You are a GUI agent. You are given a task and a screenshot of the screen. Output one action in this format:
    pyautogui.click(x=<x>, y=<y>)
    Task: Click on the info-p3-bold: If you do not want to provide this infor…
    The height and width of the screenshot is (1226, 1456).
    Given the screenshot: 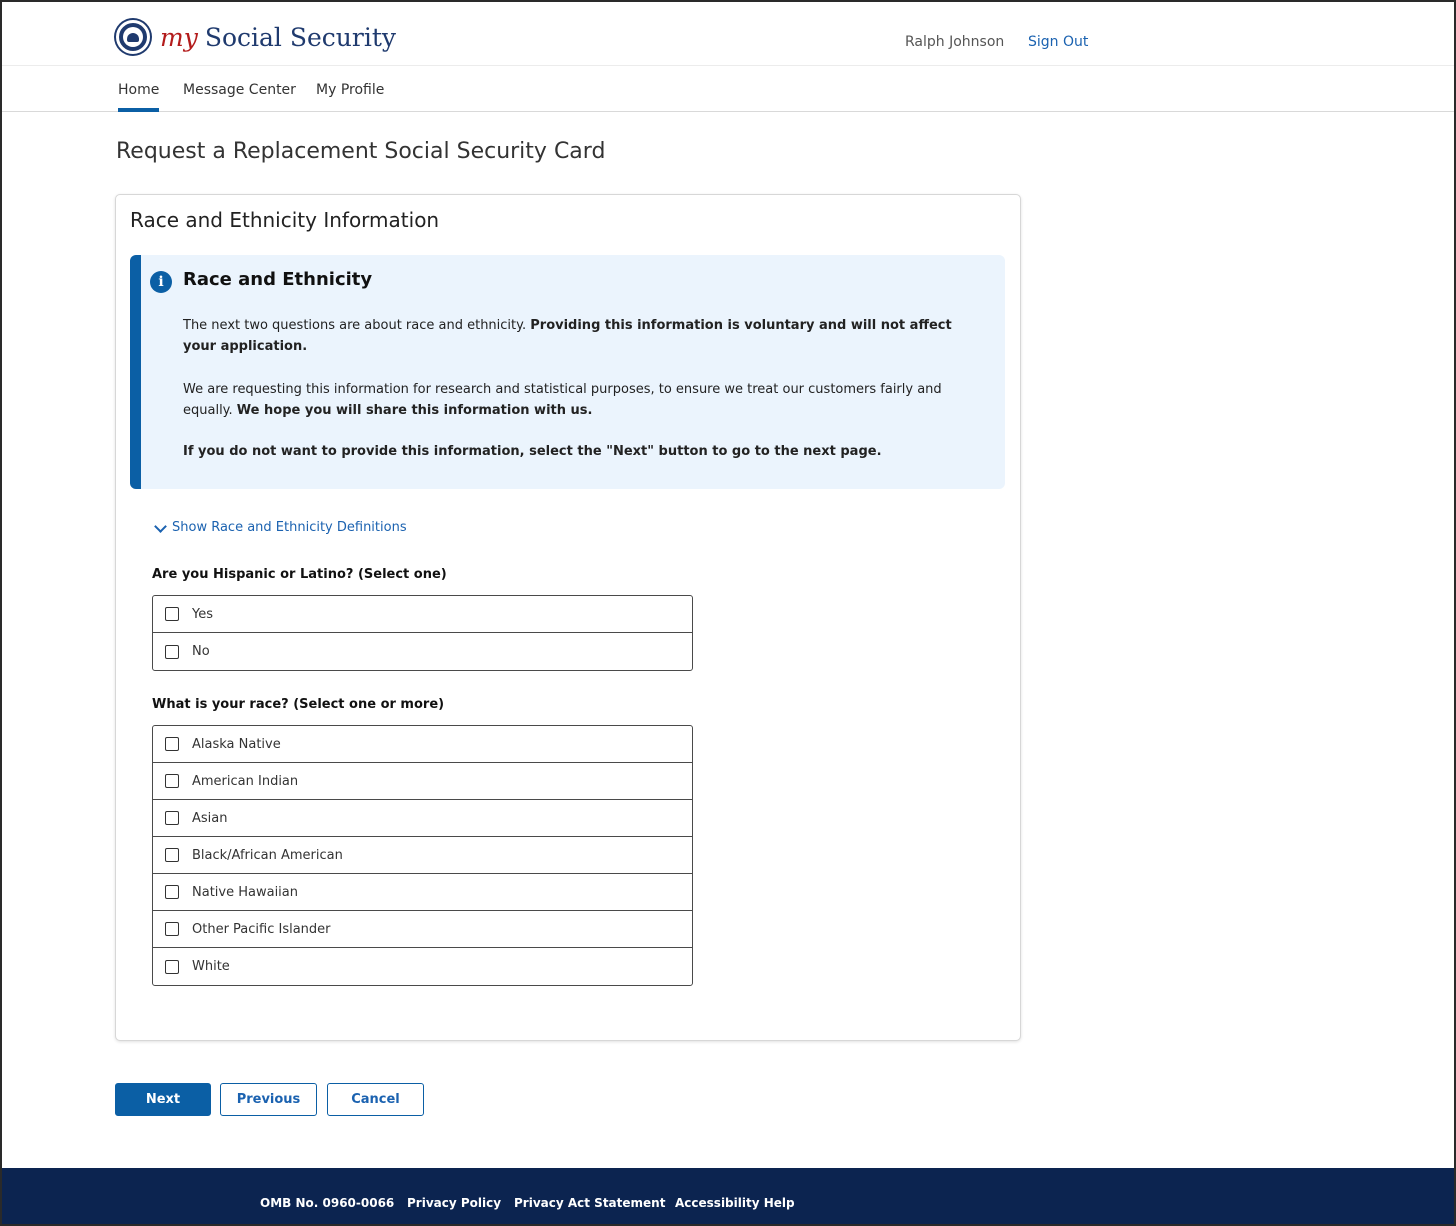 What is the action you would take?
    pyautogui.click(x=532, y=451)
    